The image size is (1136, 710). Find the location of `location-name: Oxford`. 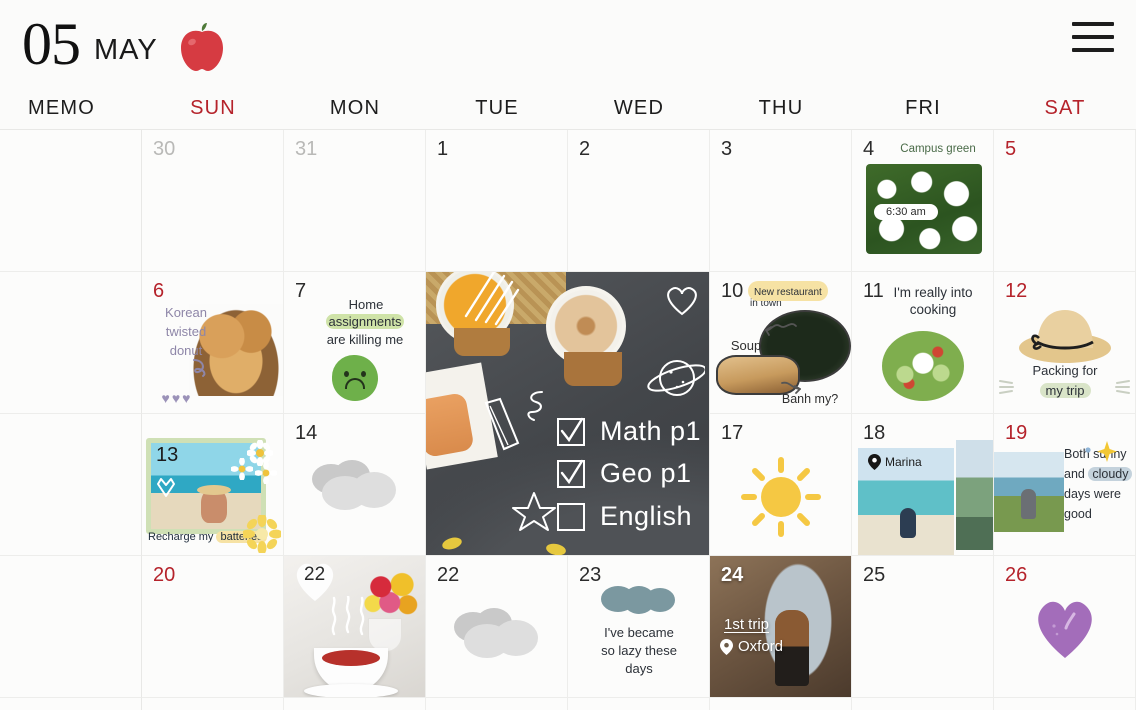

location-name: Oxford is located at coordinates (761, 646).